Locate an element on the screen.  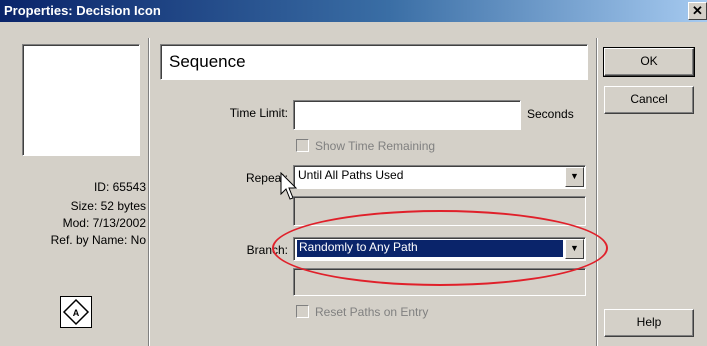
repeat-dropdown-arrow-icon: ▼ is located at coordinates (574, 177).